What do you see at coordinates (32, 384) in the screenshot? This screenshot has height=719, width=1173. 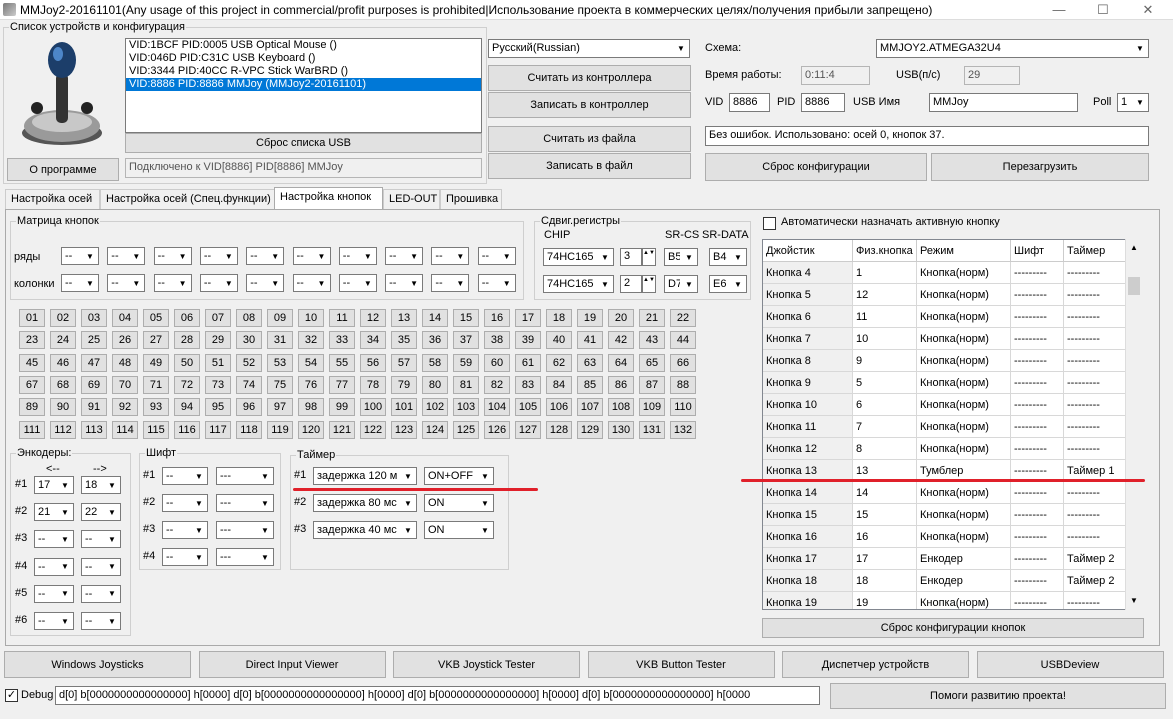 I see `button-number: 67` at bounding box center [32, 384].